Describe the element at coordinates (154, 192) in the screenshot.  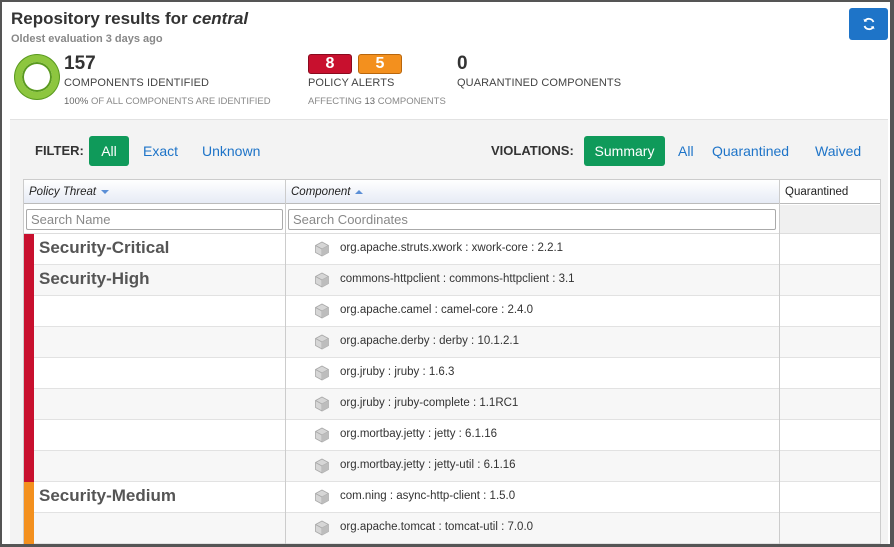
I see `column-header-policy-threat: Policy Threat` at that location.